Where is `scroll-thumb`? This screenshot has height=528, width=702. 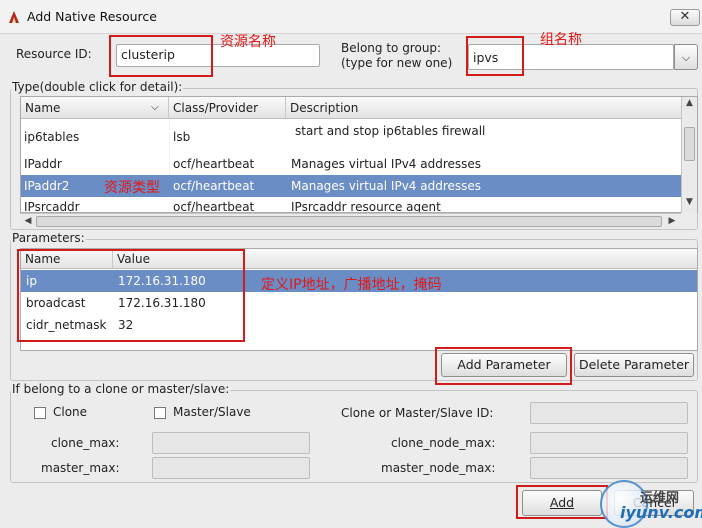 scroll-thumb is located at coordinates (689, 144).